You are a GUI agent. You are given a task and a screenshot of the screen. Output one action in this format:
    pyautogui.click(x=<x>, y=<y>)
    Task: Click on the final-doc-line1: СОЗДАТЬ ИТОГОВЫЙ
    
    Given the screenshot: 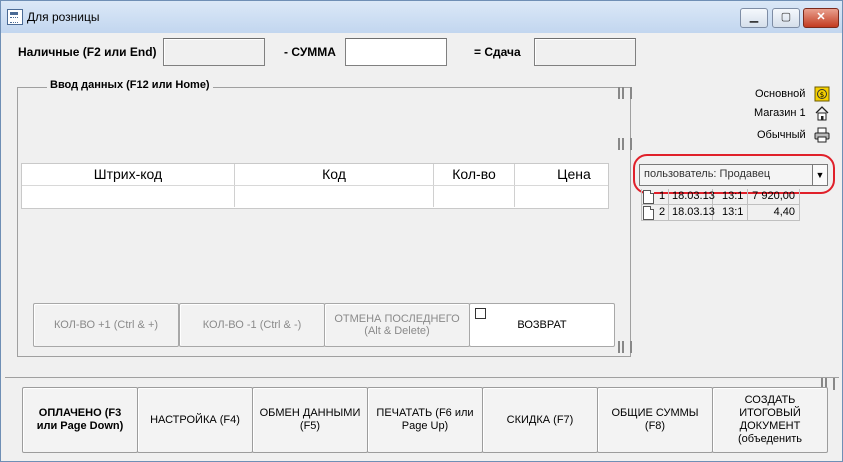 What is the action you would take?
    pyautogui.click(x=770, y=406)
    